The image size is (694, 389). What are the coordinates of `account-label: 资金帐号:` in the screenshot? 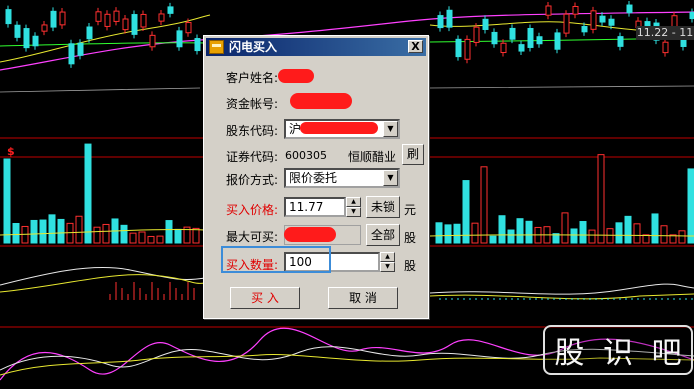 It's located at (252, 104).